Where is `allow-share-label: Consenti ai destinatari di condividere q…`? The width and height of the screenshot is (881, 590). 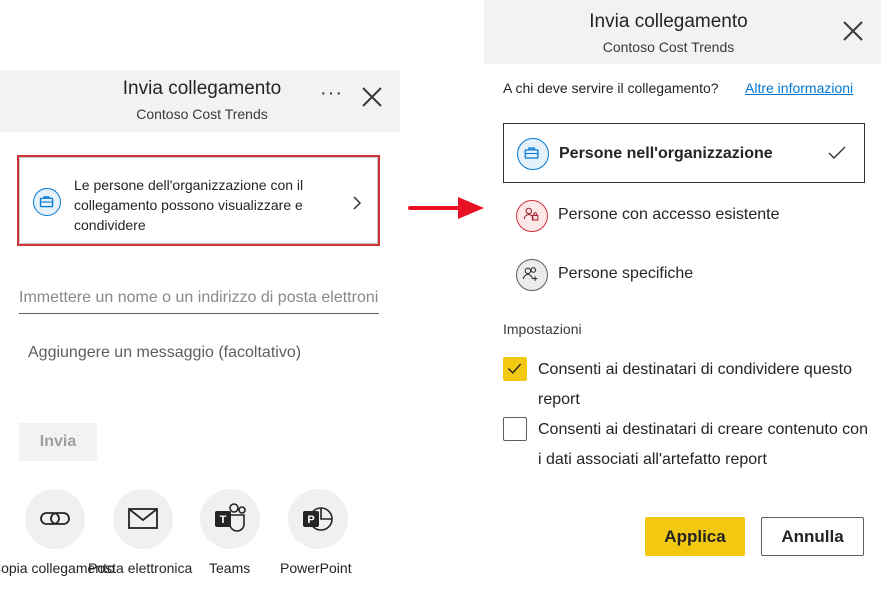 allow-share-label: Consenti ai destinatari di condividere q… is located at coordinates (695, 384).